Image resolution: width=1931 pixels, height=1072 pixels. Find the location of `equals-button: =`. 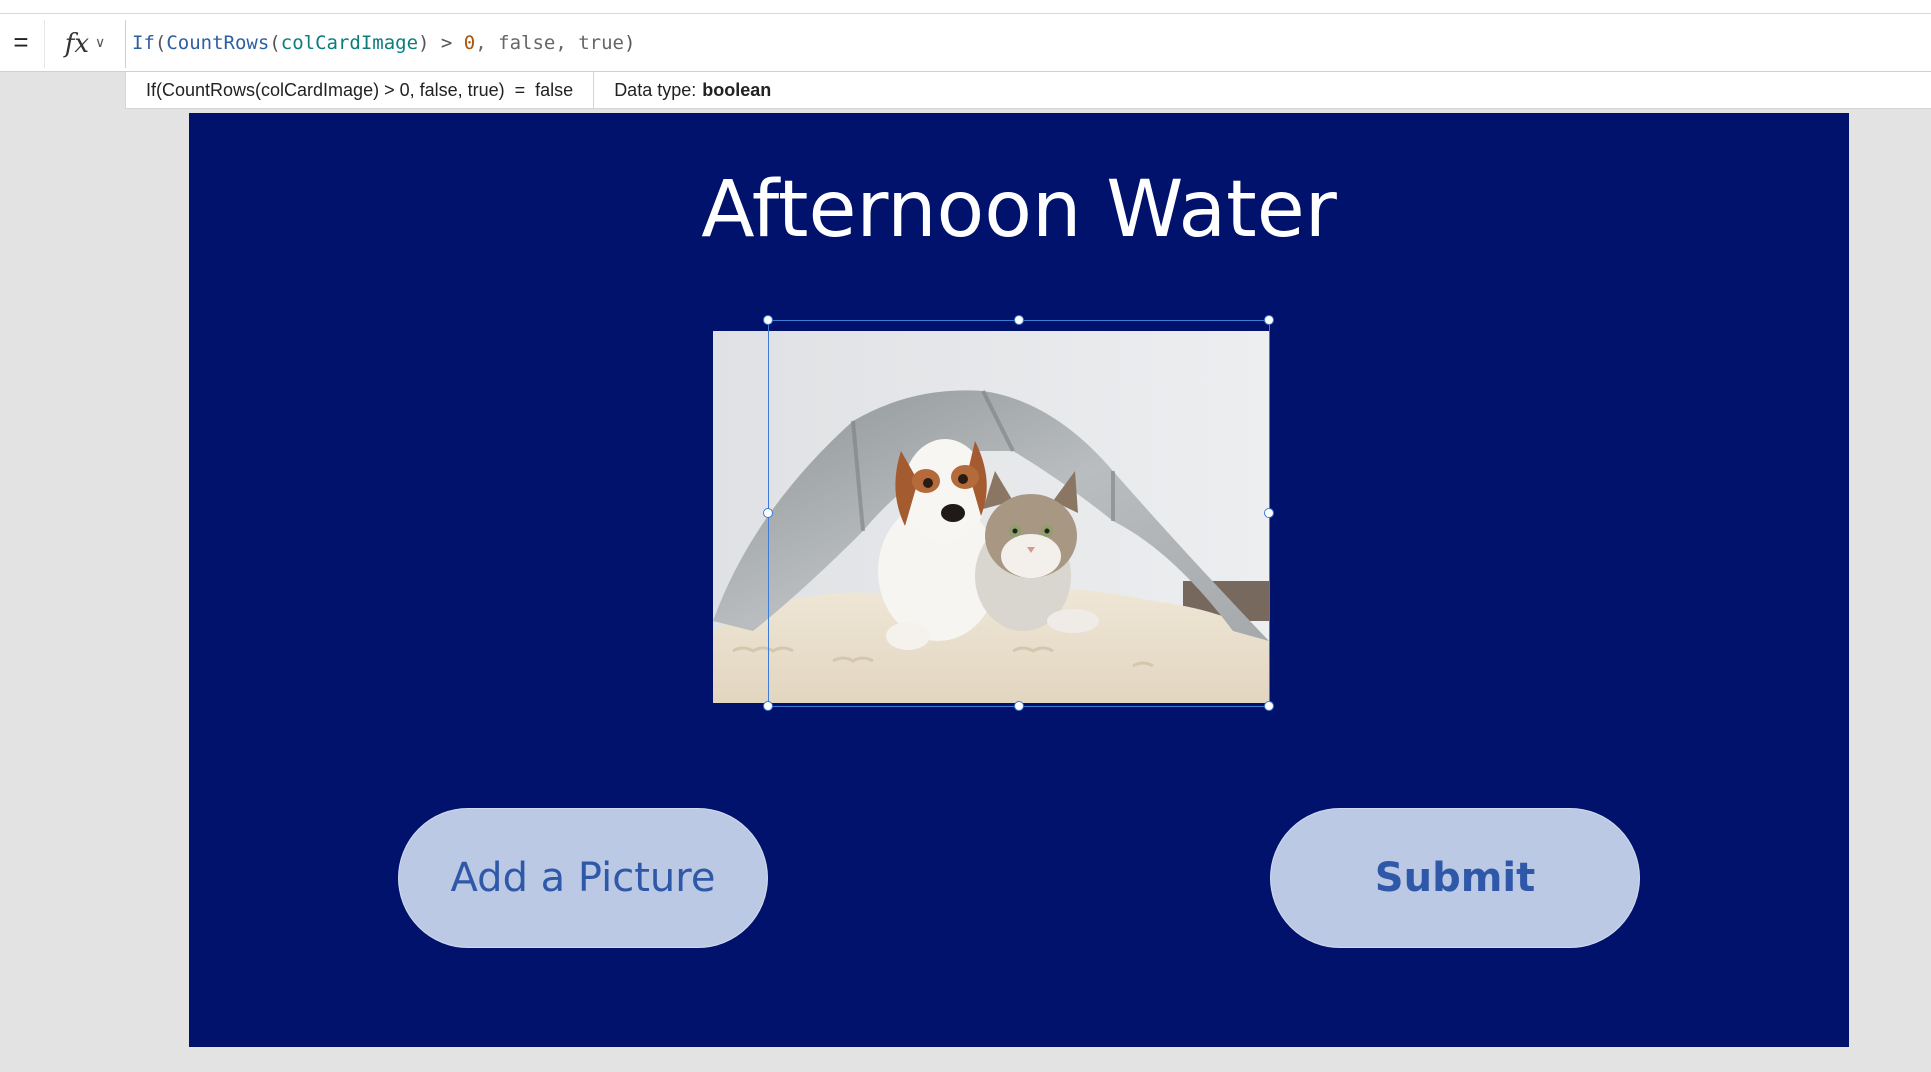

equals-button: = is located at coordinates (21, 42).